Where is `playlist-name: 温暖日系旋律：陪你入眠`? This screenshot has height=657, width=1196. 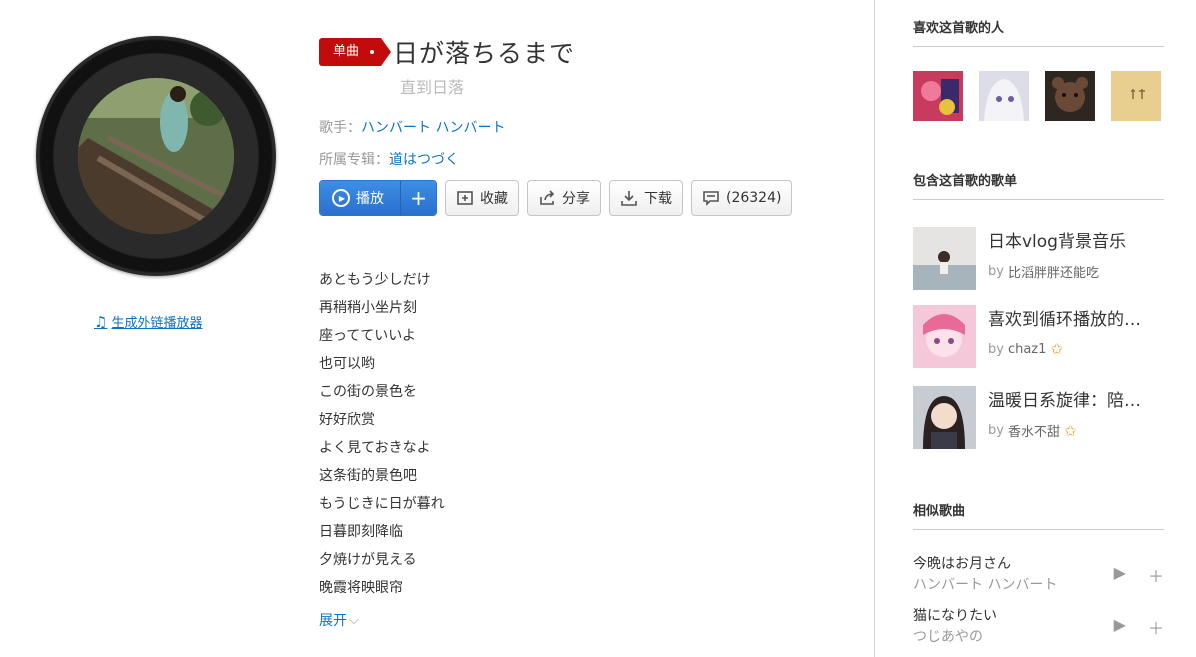
playlist-name: 温暖日系旋律：陪你入眠 is located at coordinates (1071, 398).